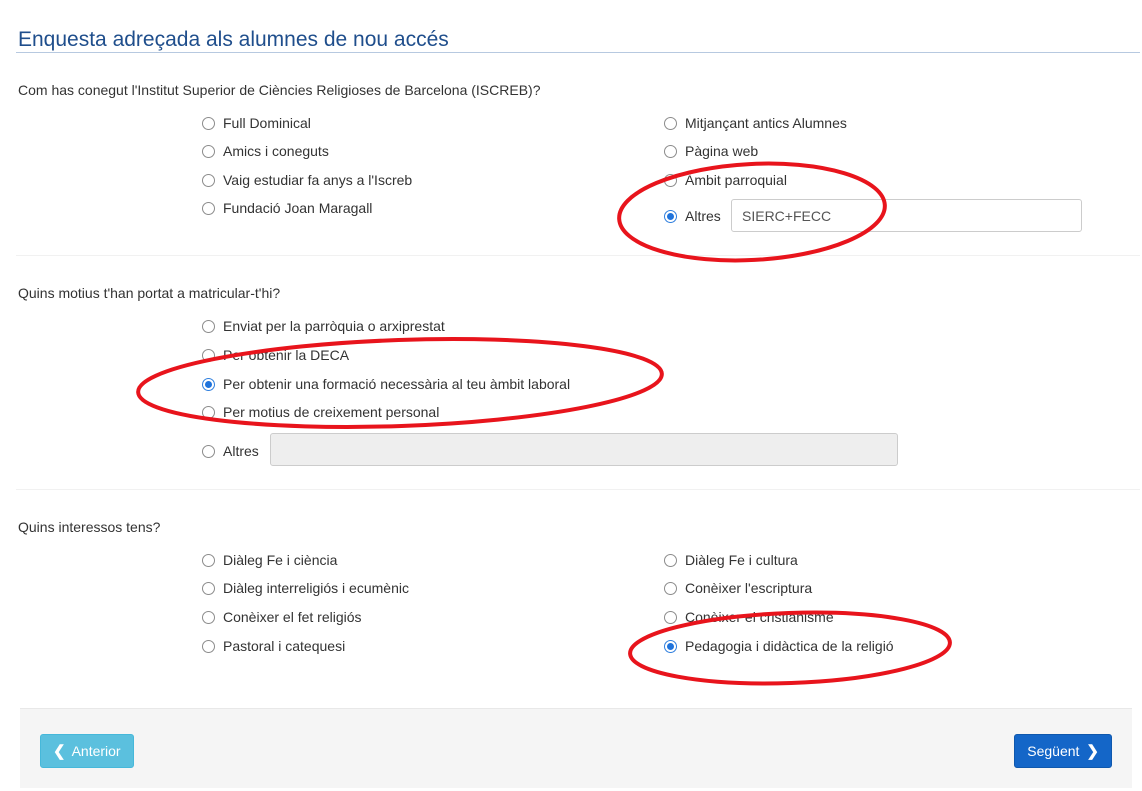 This screenshot has height=791, width=1142. Describe the element at coordinates (280, 560) in the screenshot. I see `option-label: Diàleg Fe i ciència` at that location.